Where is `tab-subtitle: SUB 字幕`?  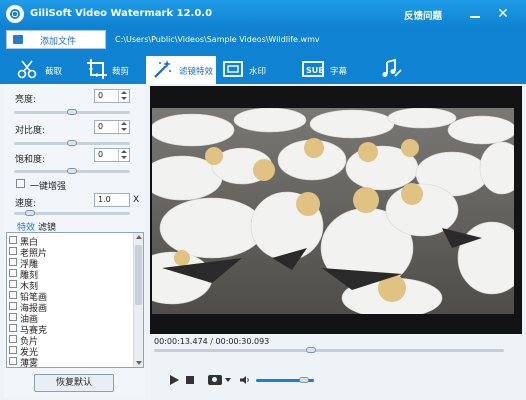
tab-subtitle: SUB 字幕 is located at coordinates (332, 70).